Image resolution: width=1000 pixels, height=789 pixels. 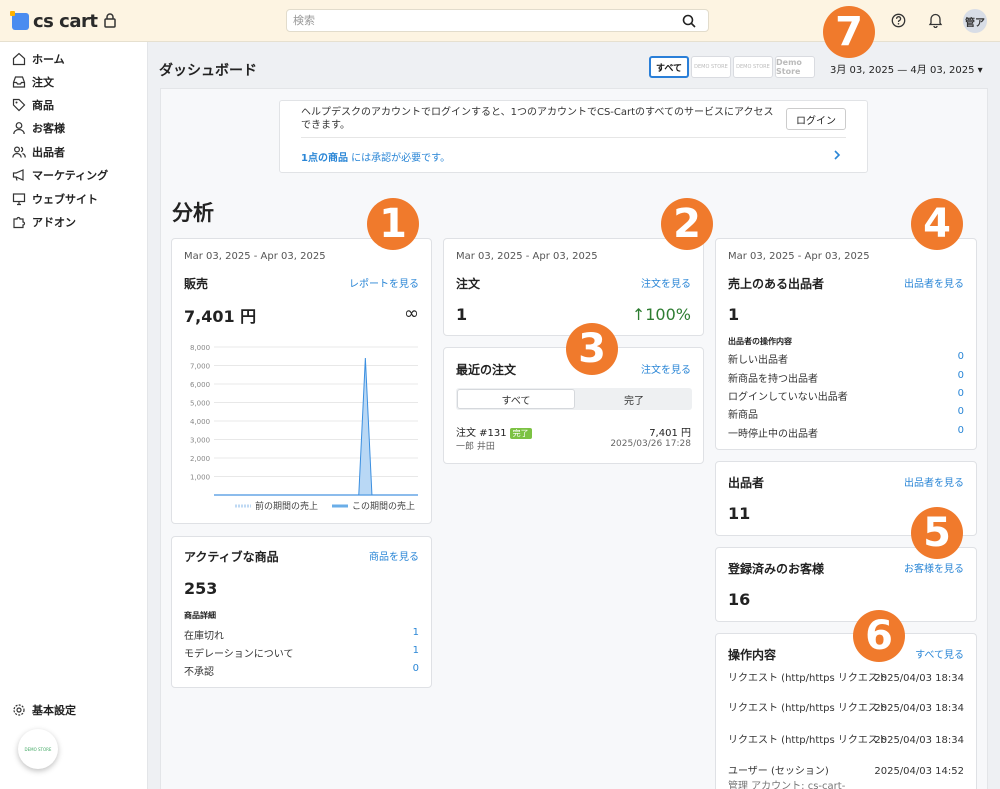 What do you see at coordinates (60, 175) in the screenshot?
I see `sidebar-item-marketing: マーケティング` at bounding box center [60, 175].